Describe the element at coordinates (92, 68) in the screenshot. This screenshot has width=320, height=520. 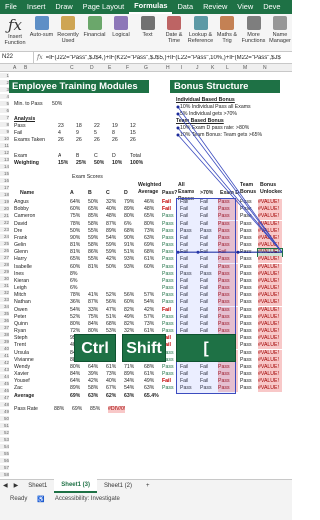
I see `column-header-D: D` at that location.